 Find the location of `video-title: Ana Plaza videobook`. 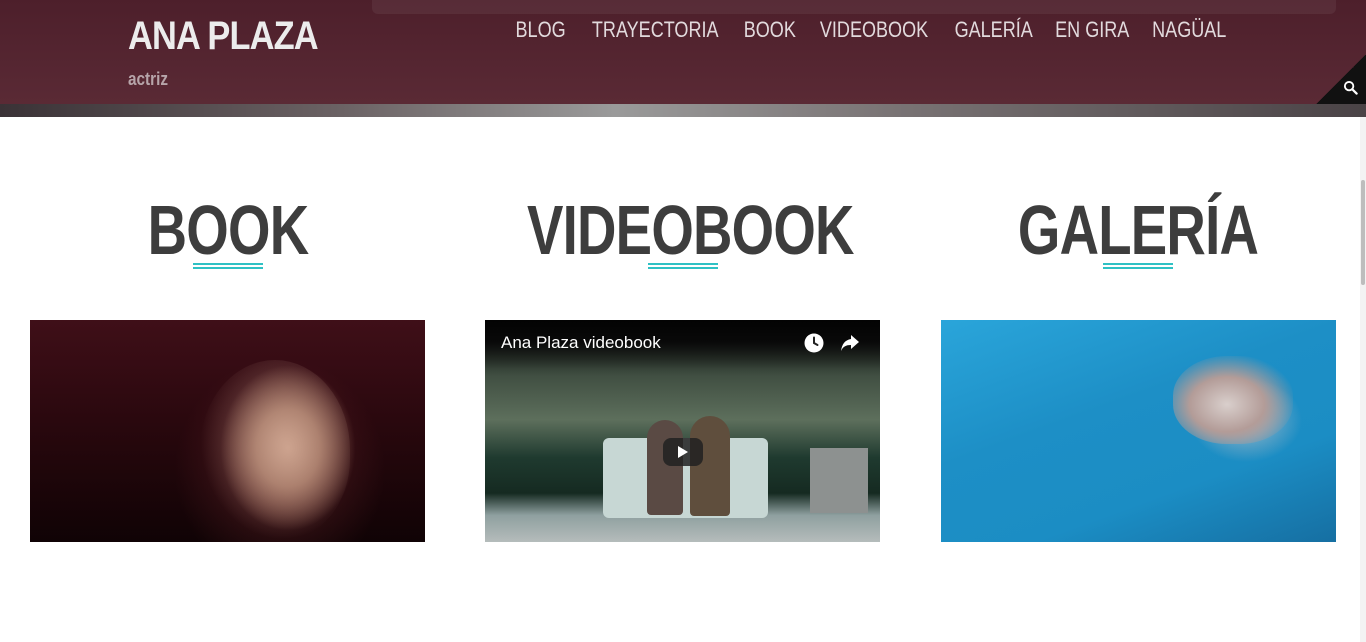

video-title: Ana Plaza videobook is located at coordinates (581, 343).